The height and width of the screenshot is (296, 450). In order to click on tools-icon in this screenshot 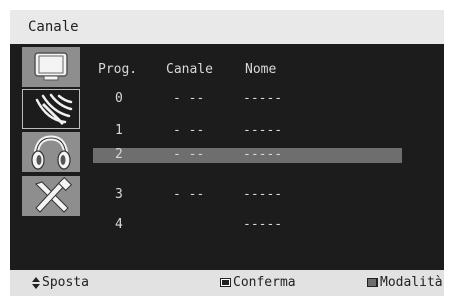, I will do `click(54, 194)`.